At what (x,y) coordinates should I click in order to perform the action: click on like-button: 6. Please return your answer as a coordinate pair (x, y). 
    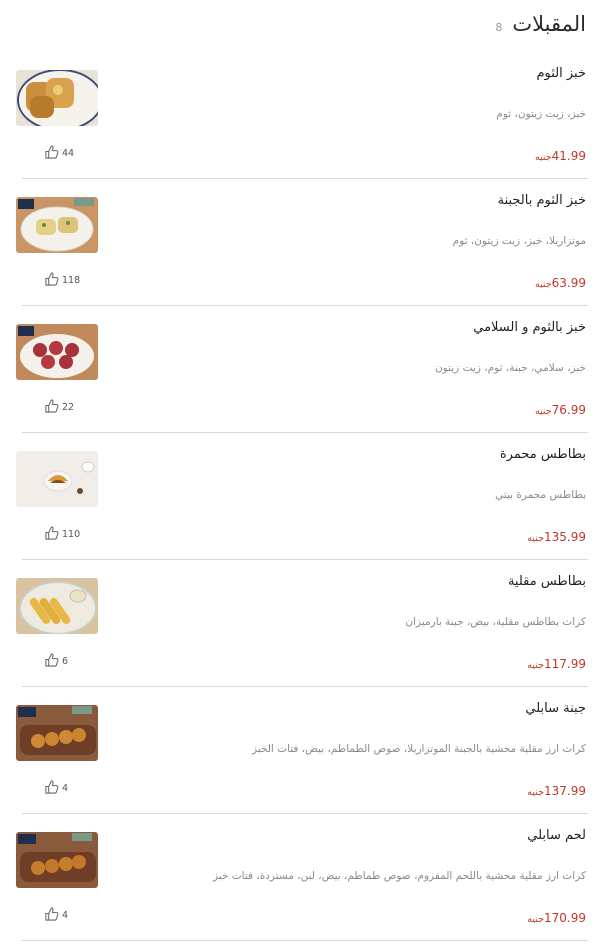
    Looking at the image, I should click on (56, 661).